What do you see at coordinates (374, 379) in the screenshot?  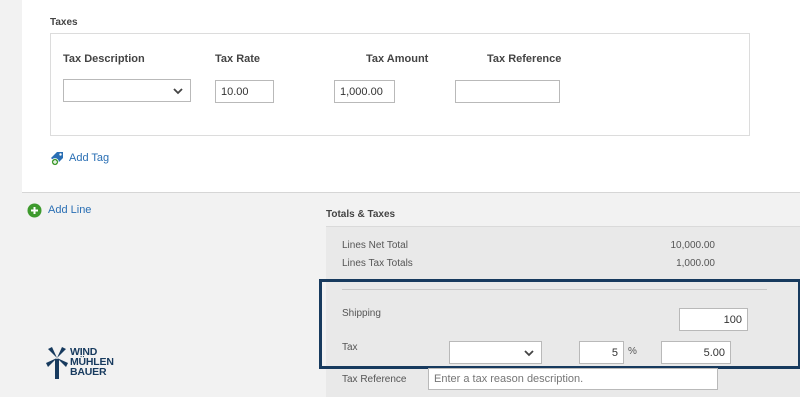 I see `tax-reference-label: Tax Reference` at bounding box center [374, 379].